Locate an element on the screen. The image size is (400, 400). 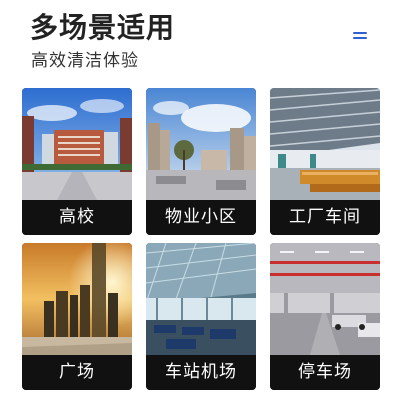
campus-image is located at coordinates (77, 144).